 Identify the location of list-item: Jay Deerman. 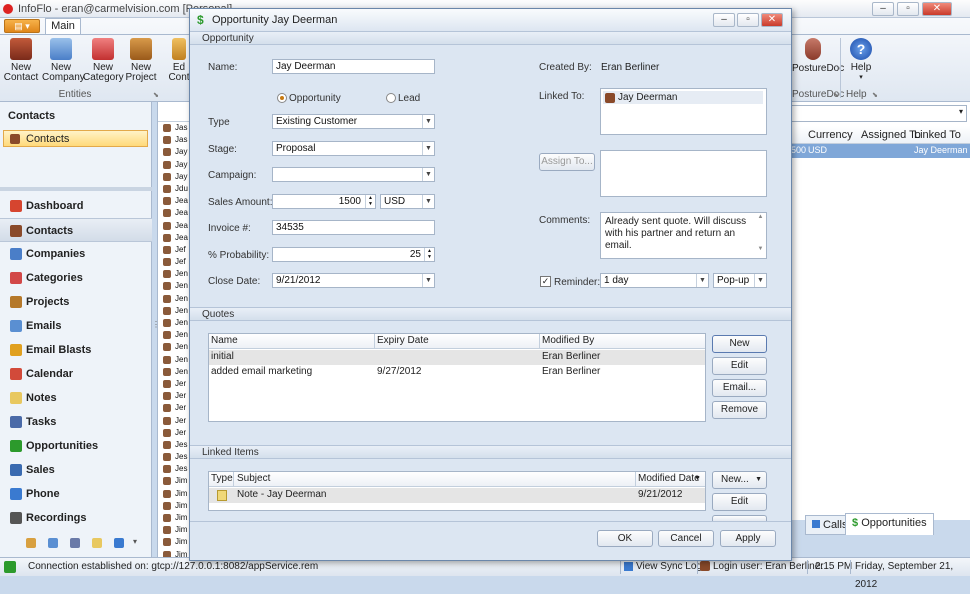
(683, 97).